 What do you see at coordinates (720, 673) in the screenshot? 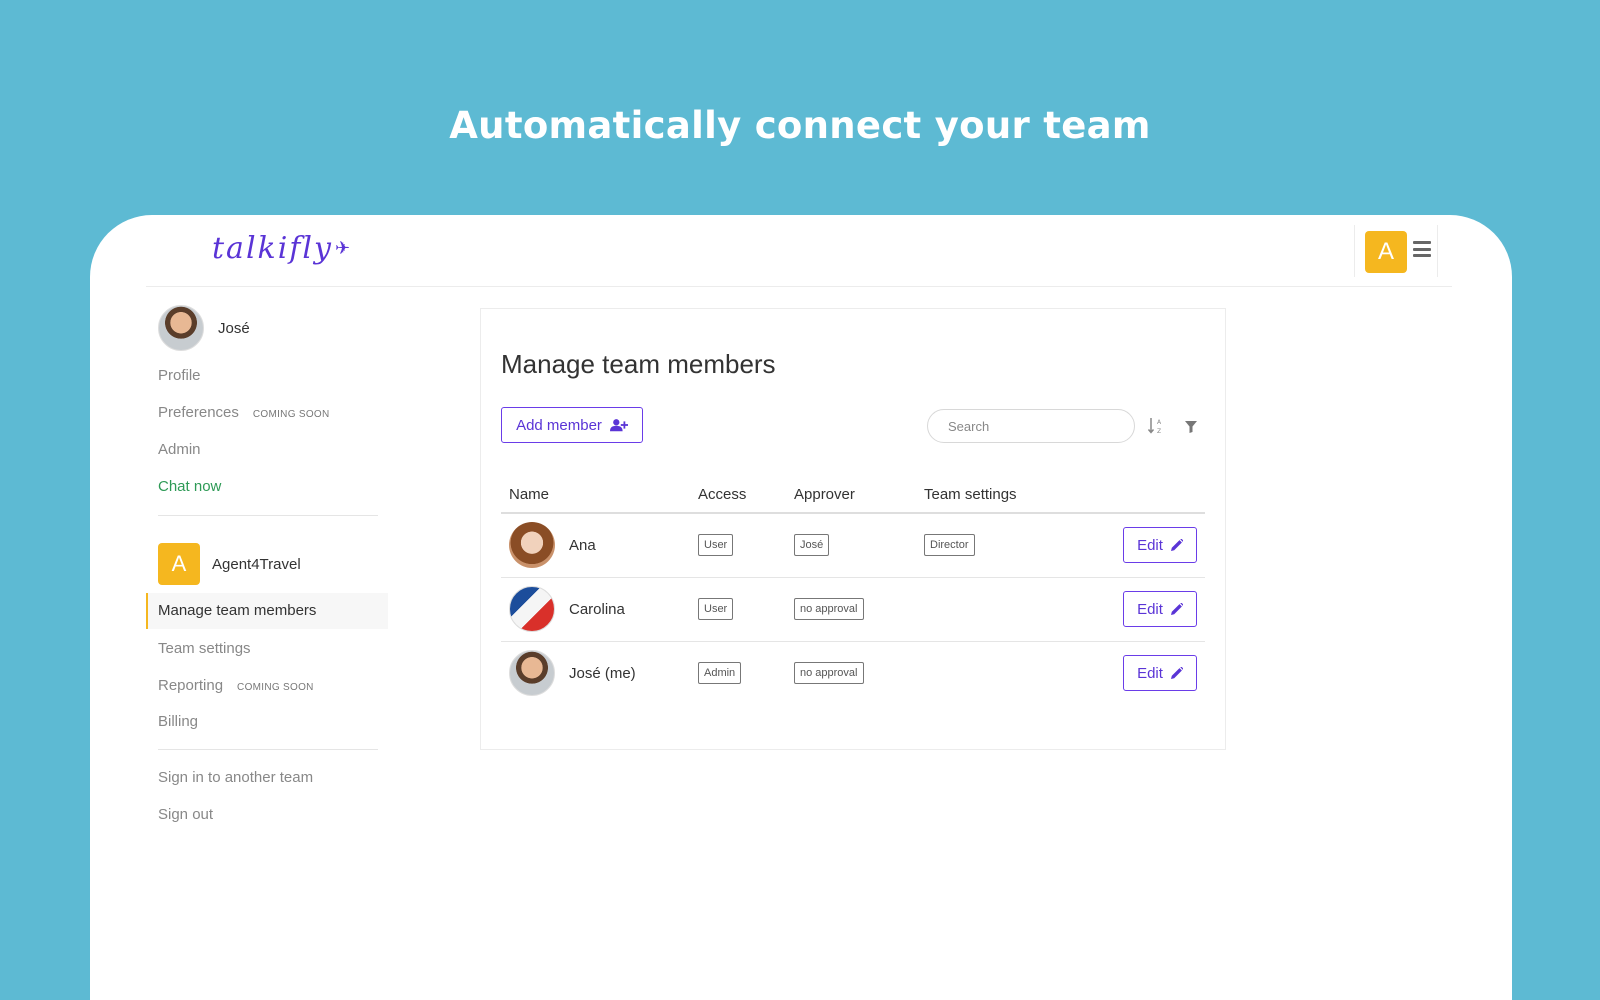
I see `access-tag: Admin` at bounding box center [720, 673].